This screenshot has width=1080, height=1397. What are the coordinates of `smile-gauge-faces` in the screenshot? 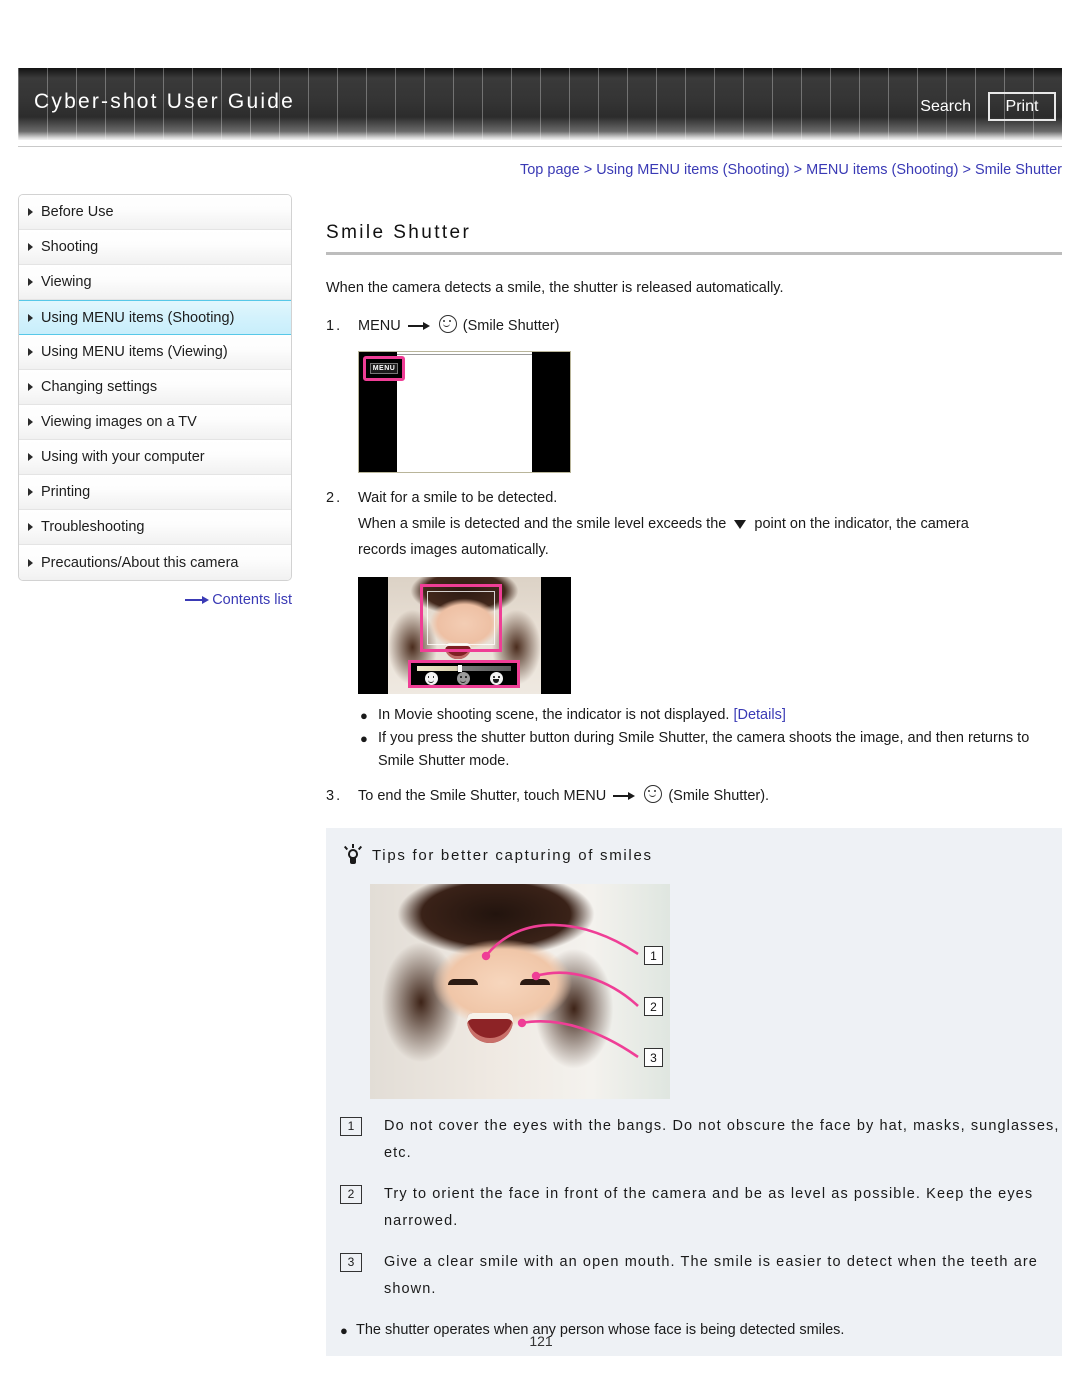 It's located at (464, 678).